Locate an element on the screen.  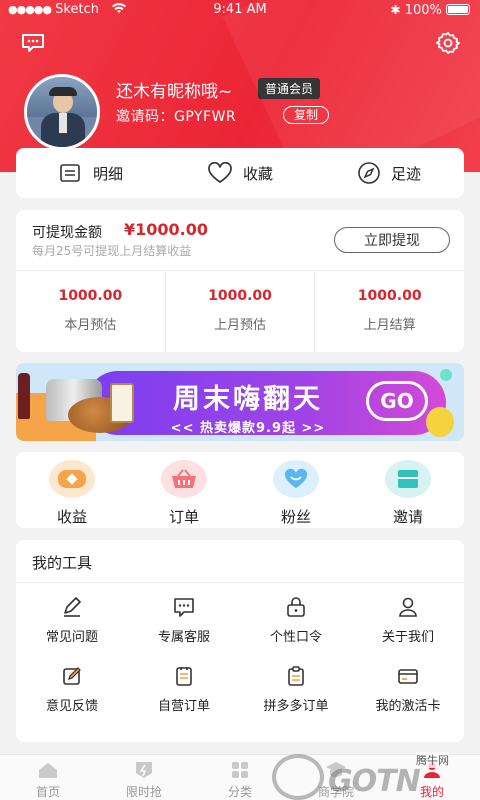
banner-title: 周末嗨翻天 is located at coordinates (248, 399).